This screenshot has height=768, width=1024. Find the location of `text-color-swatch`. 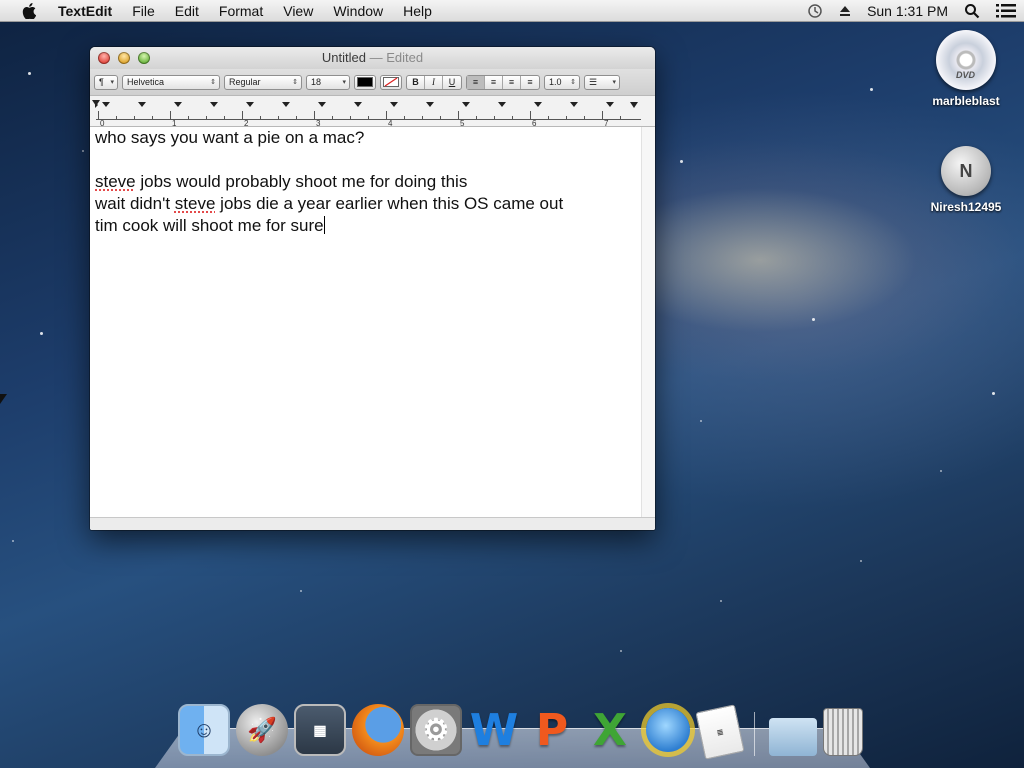

text-color-swatch is located at coordinates (365, 82).